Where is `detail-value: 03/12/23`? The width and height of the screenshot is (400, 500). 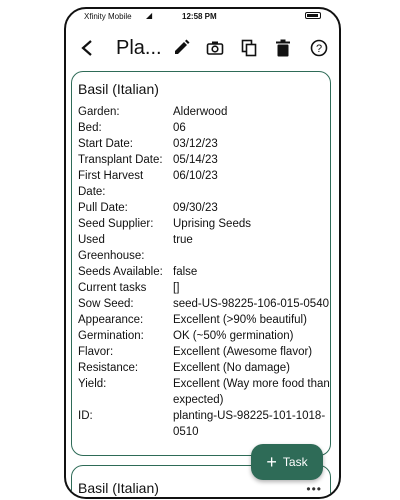 detail-value: 03/12/23 is located at coordinates (195, 144).